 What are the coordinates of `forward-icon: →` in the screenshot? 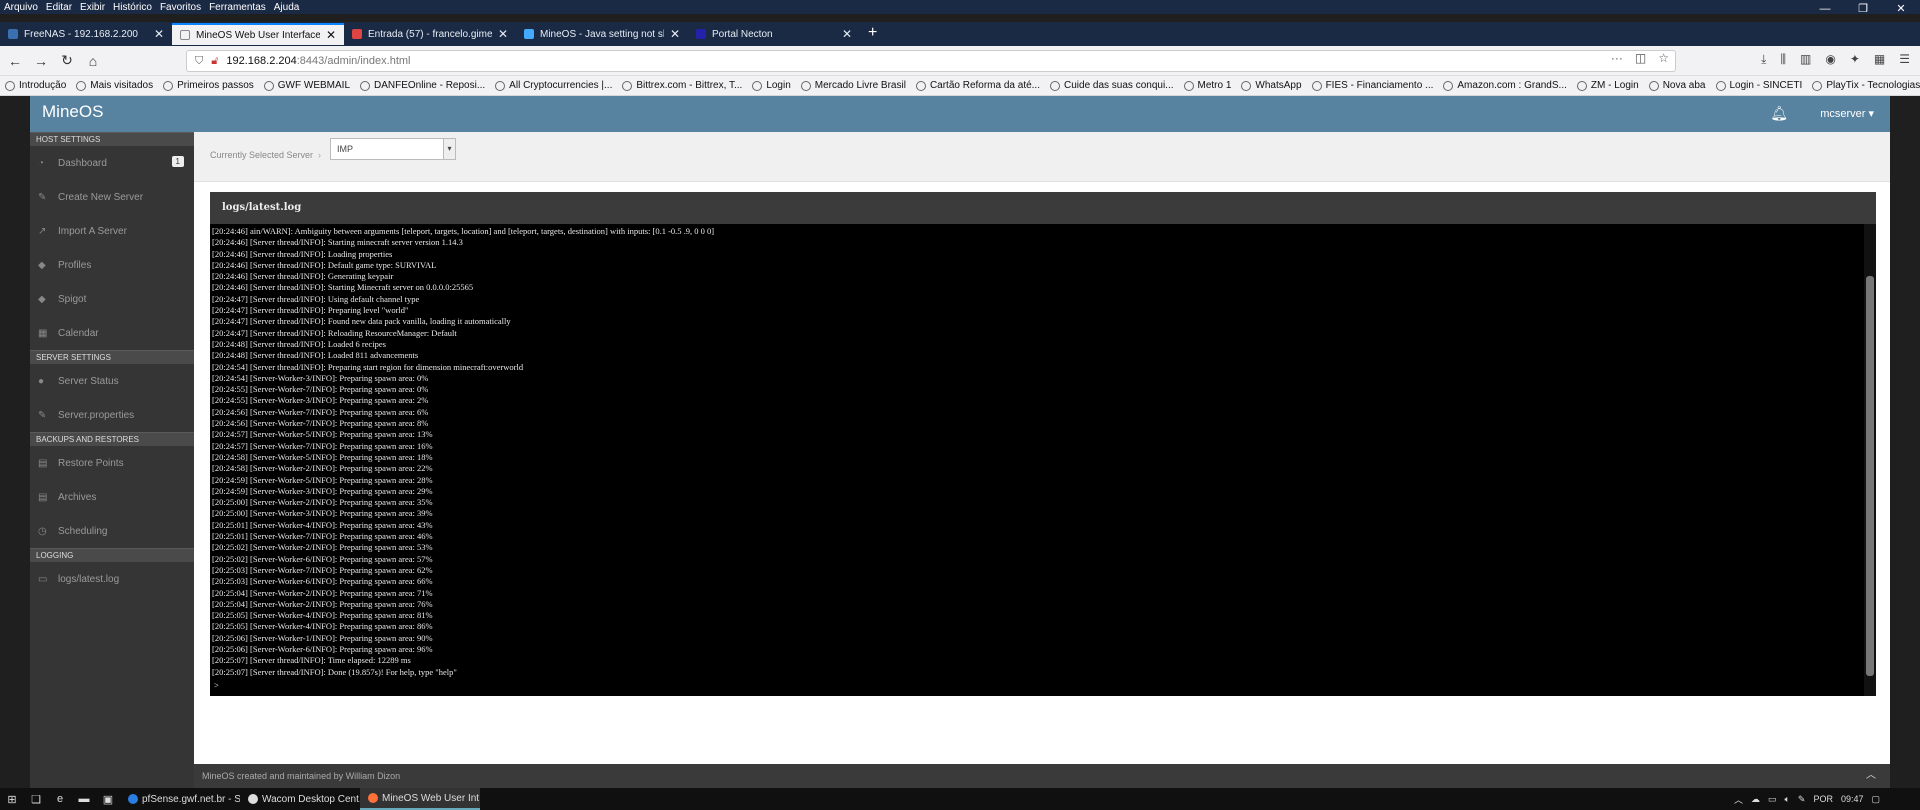 It's located at (41, 61).